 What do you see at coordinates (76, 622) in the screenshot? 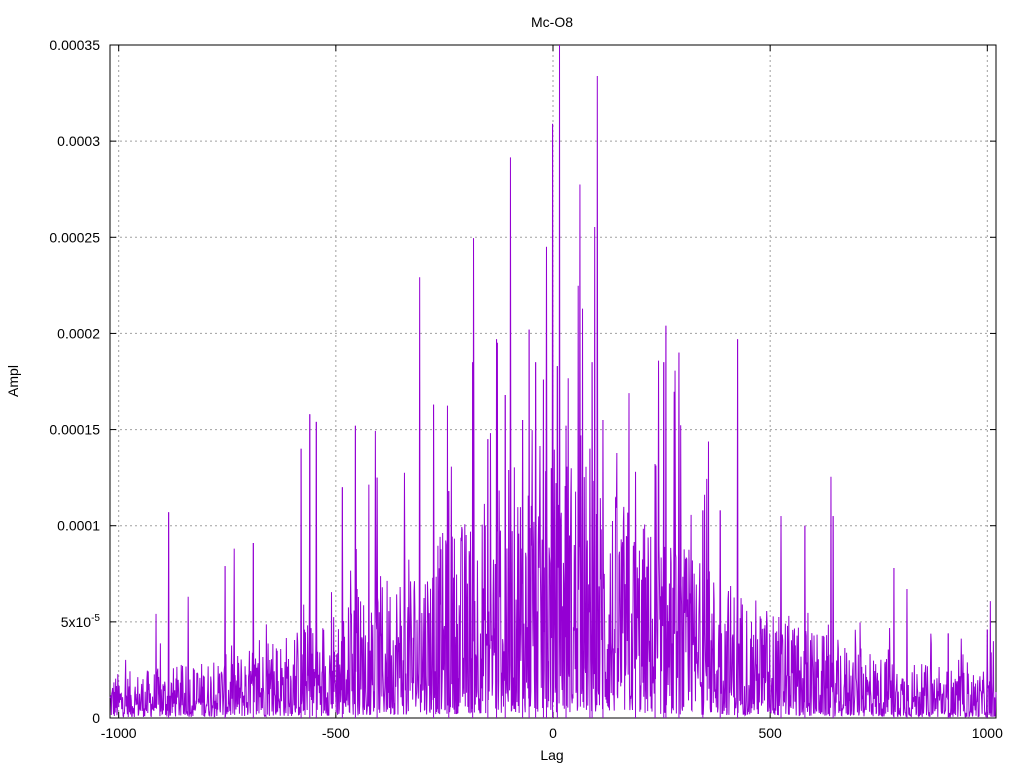
I see `y-tick-label-text: 5x10` at bounding box center [76, 622].